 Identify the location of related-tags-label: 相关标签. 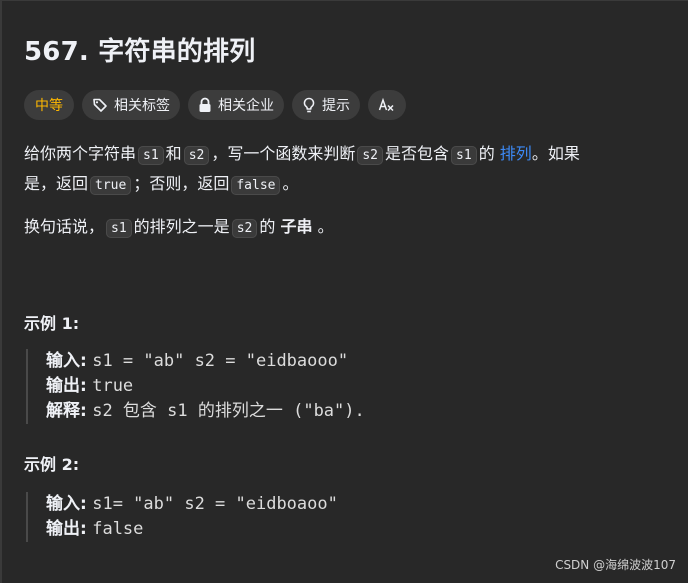
(142, 106).